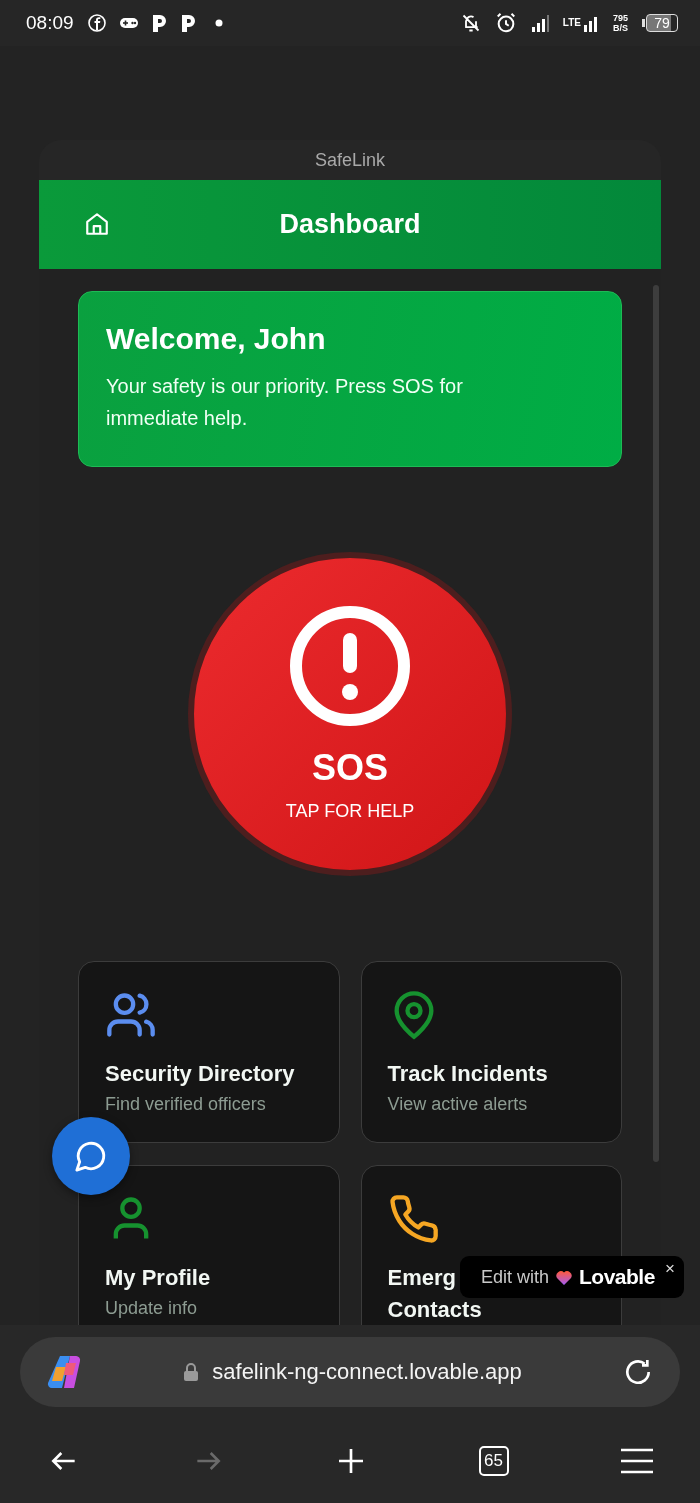 The width and height of the screenshot is (700, 1503). I want to click on welcome-text: Your safety is our priority. Press SOS for immediate help., so click(285, 402).